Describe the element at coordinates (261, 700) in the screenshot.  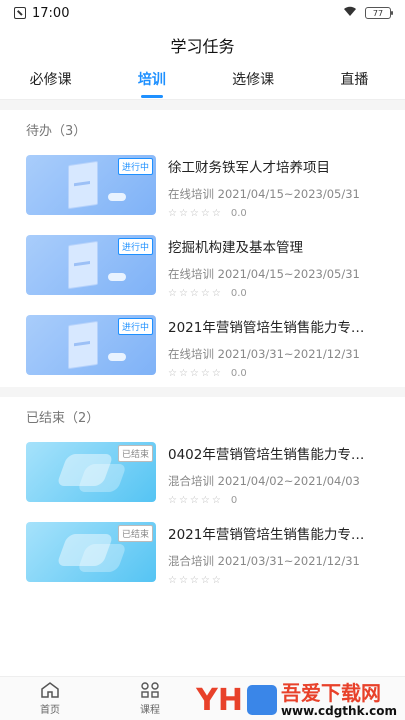
I see `watermark-box-icon` at that location.